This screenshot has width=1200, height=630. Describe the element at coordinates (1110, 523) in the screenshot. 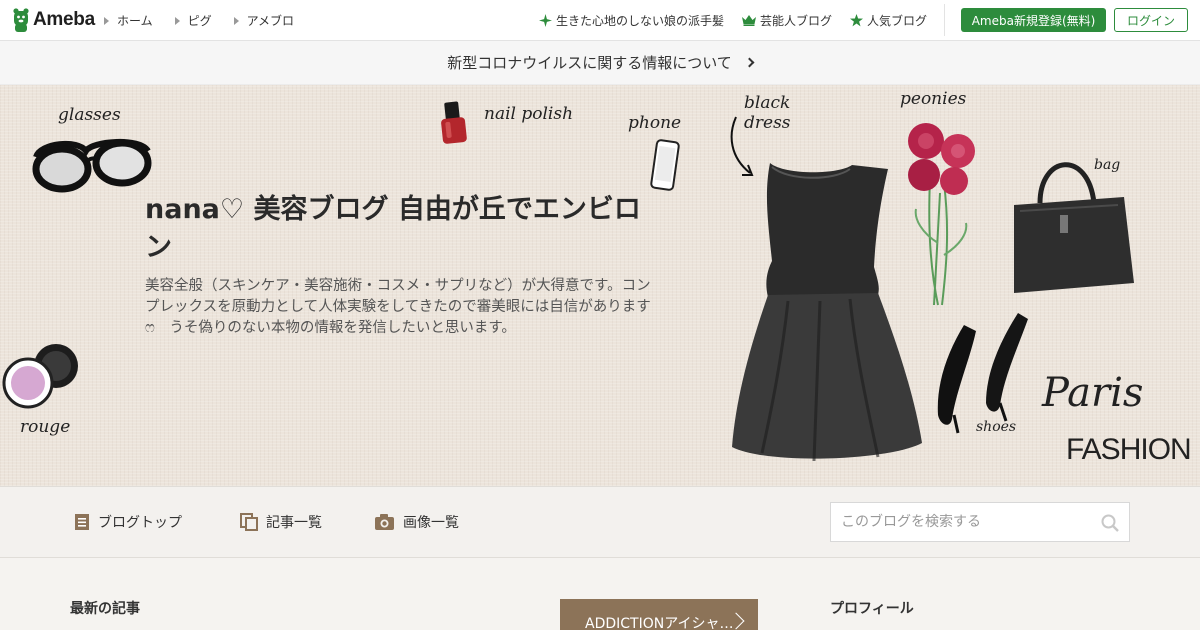

I see `search-icon` at that location.